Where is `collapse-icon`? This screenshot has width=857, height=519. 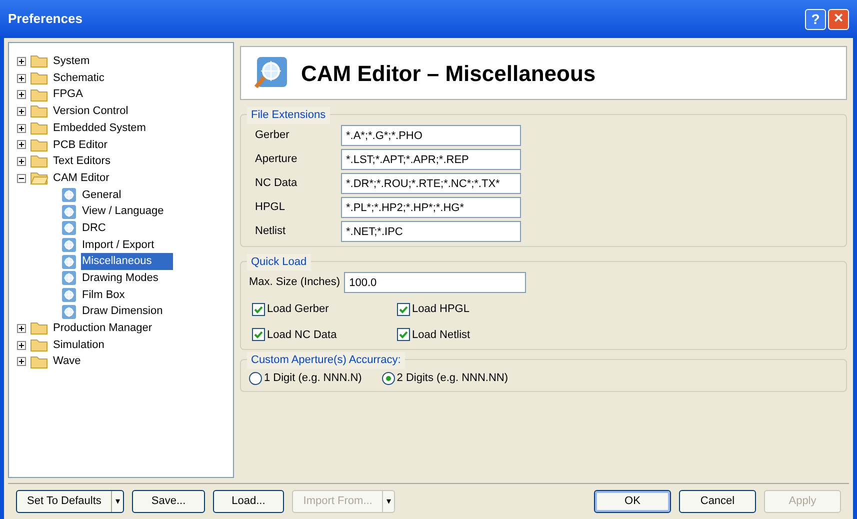
collapse-icon is located at coordinates (21, 178).